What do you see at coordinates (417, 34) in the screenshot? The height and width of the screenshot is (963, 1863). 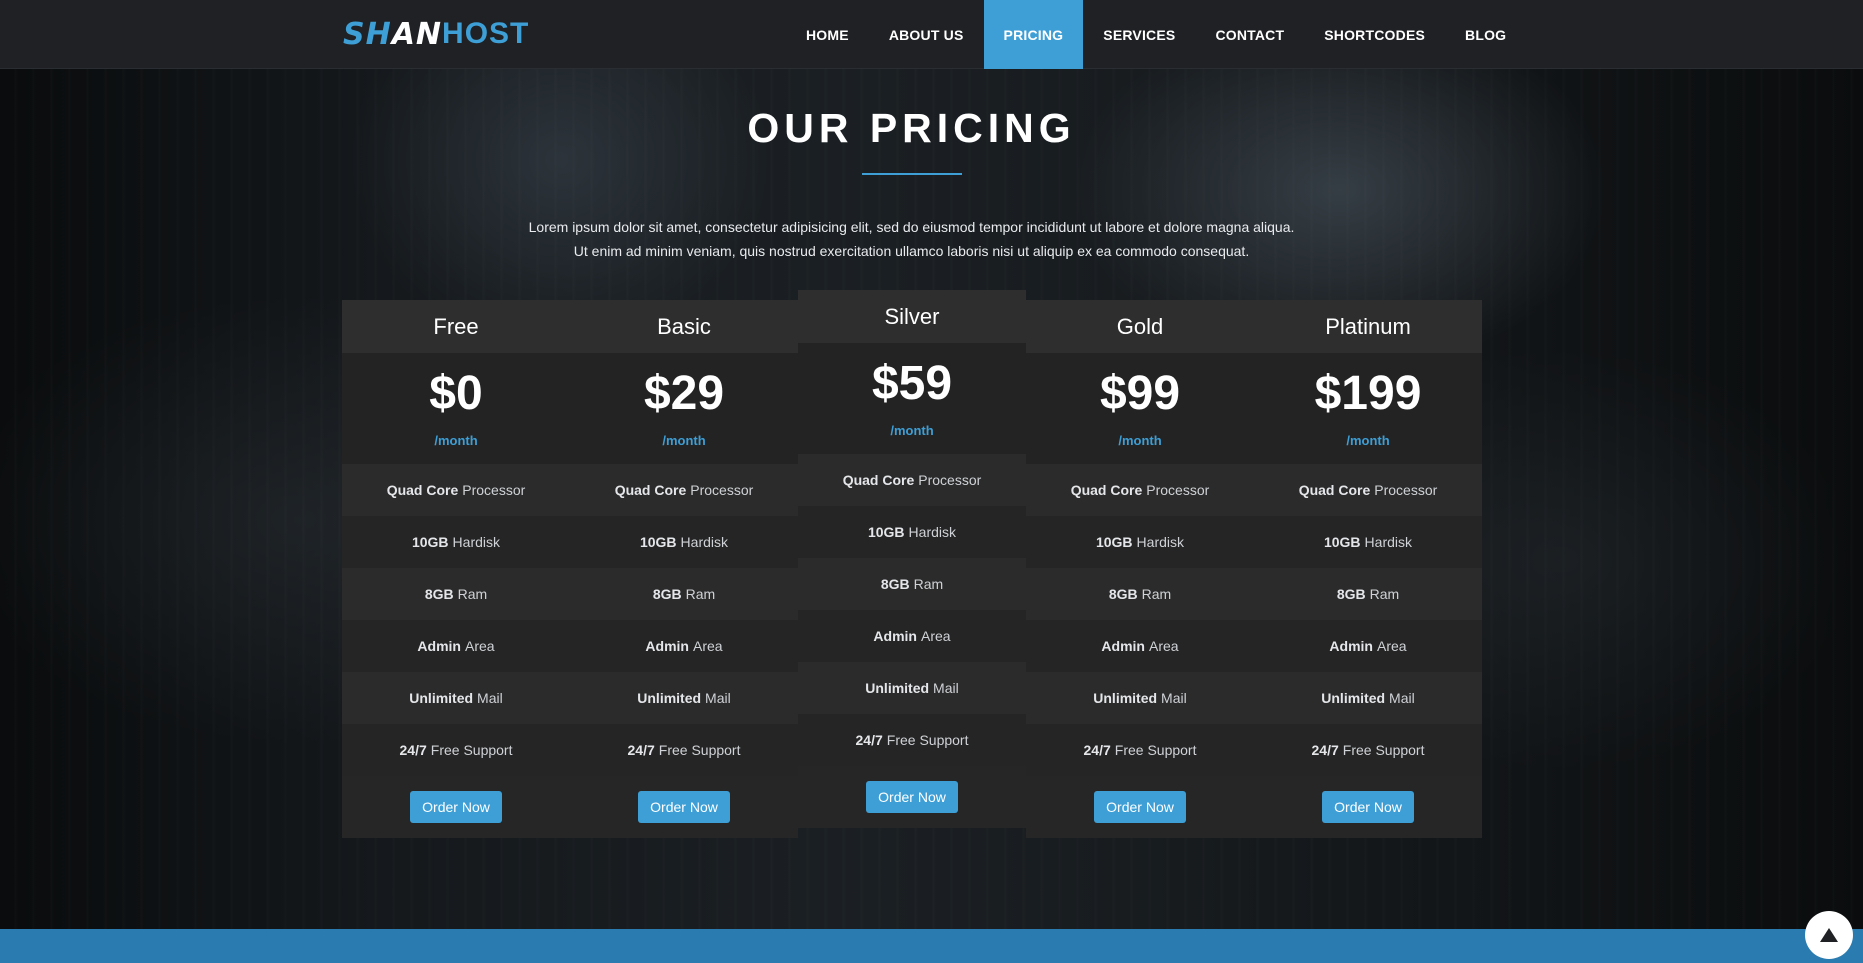 I see `logo-part-an: AN` at bounding box center [417, 34].